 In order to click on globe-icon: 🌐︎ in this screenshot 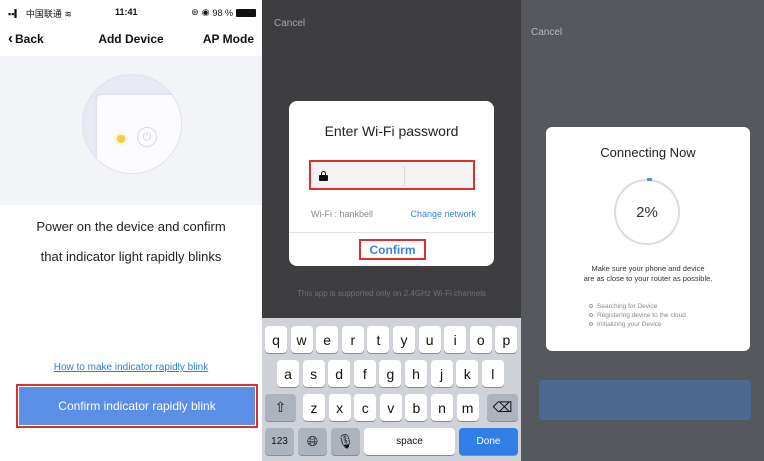, I will do `click(312, 441)`.